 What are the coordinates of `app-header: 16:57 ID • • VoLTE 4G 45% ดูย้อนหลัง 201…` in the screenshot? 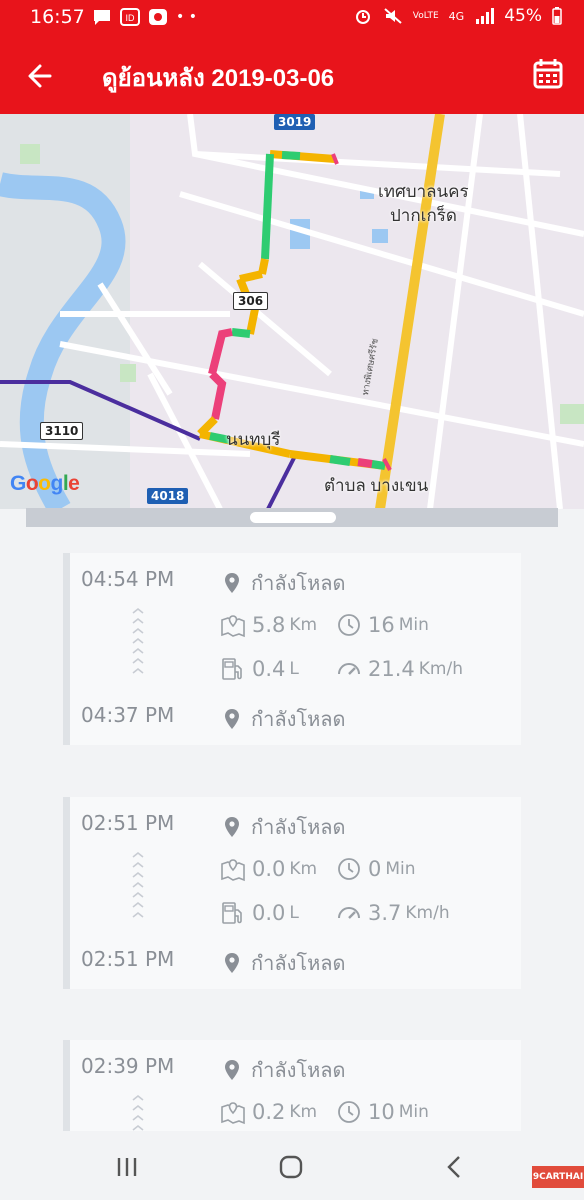 It's located at (292, 57).